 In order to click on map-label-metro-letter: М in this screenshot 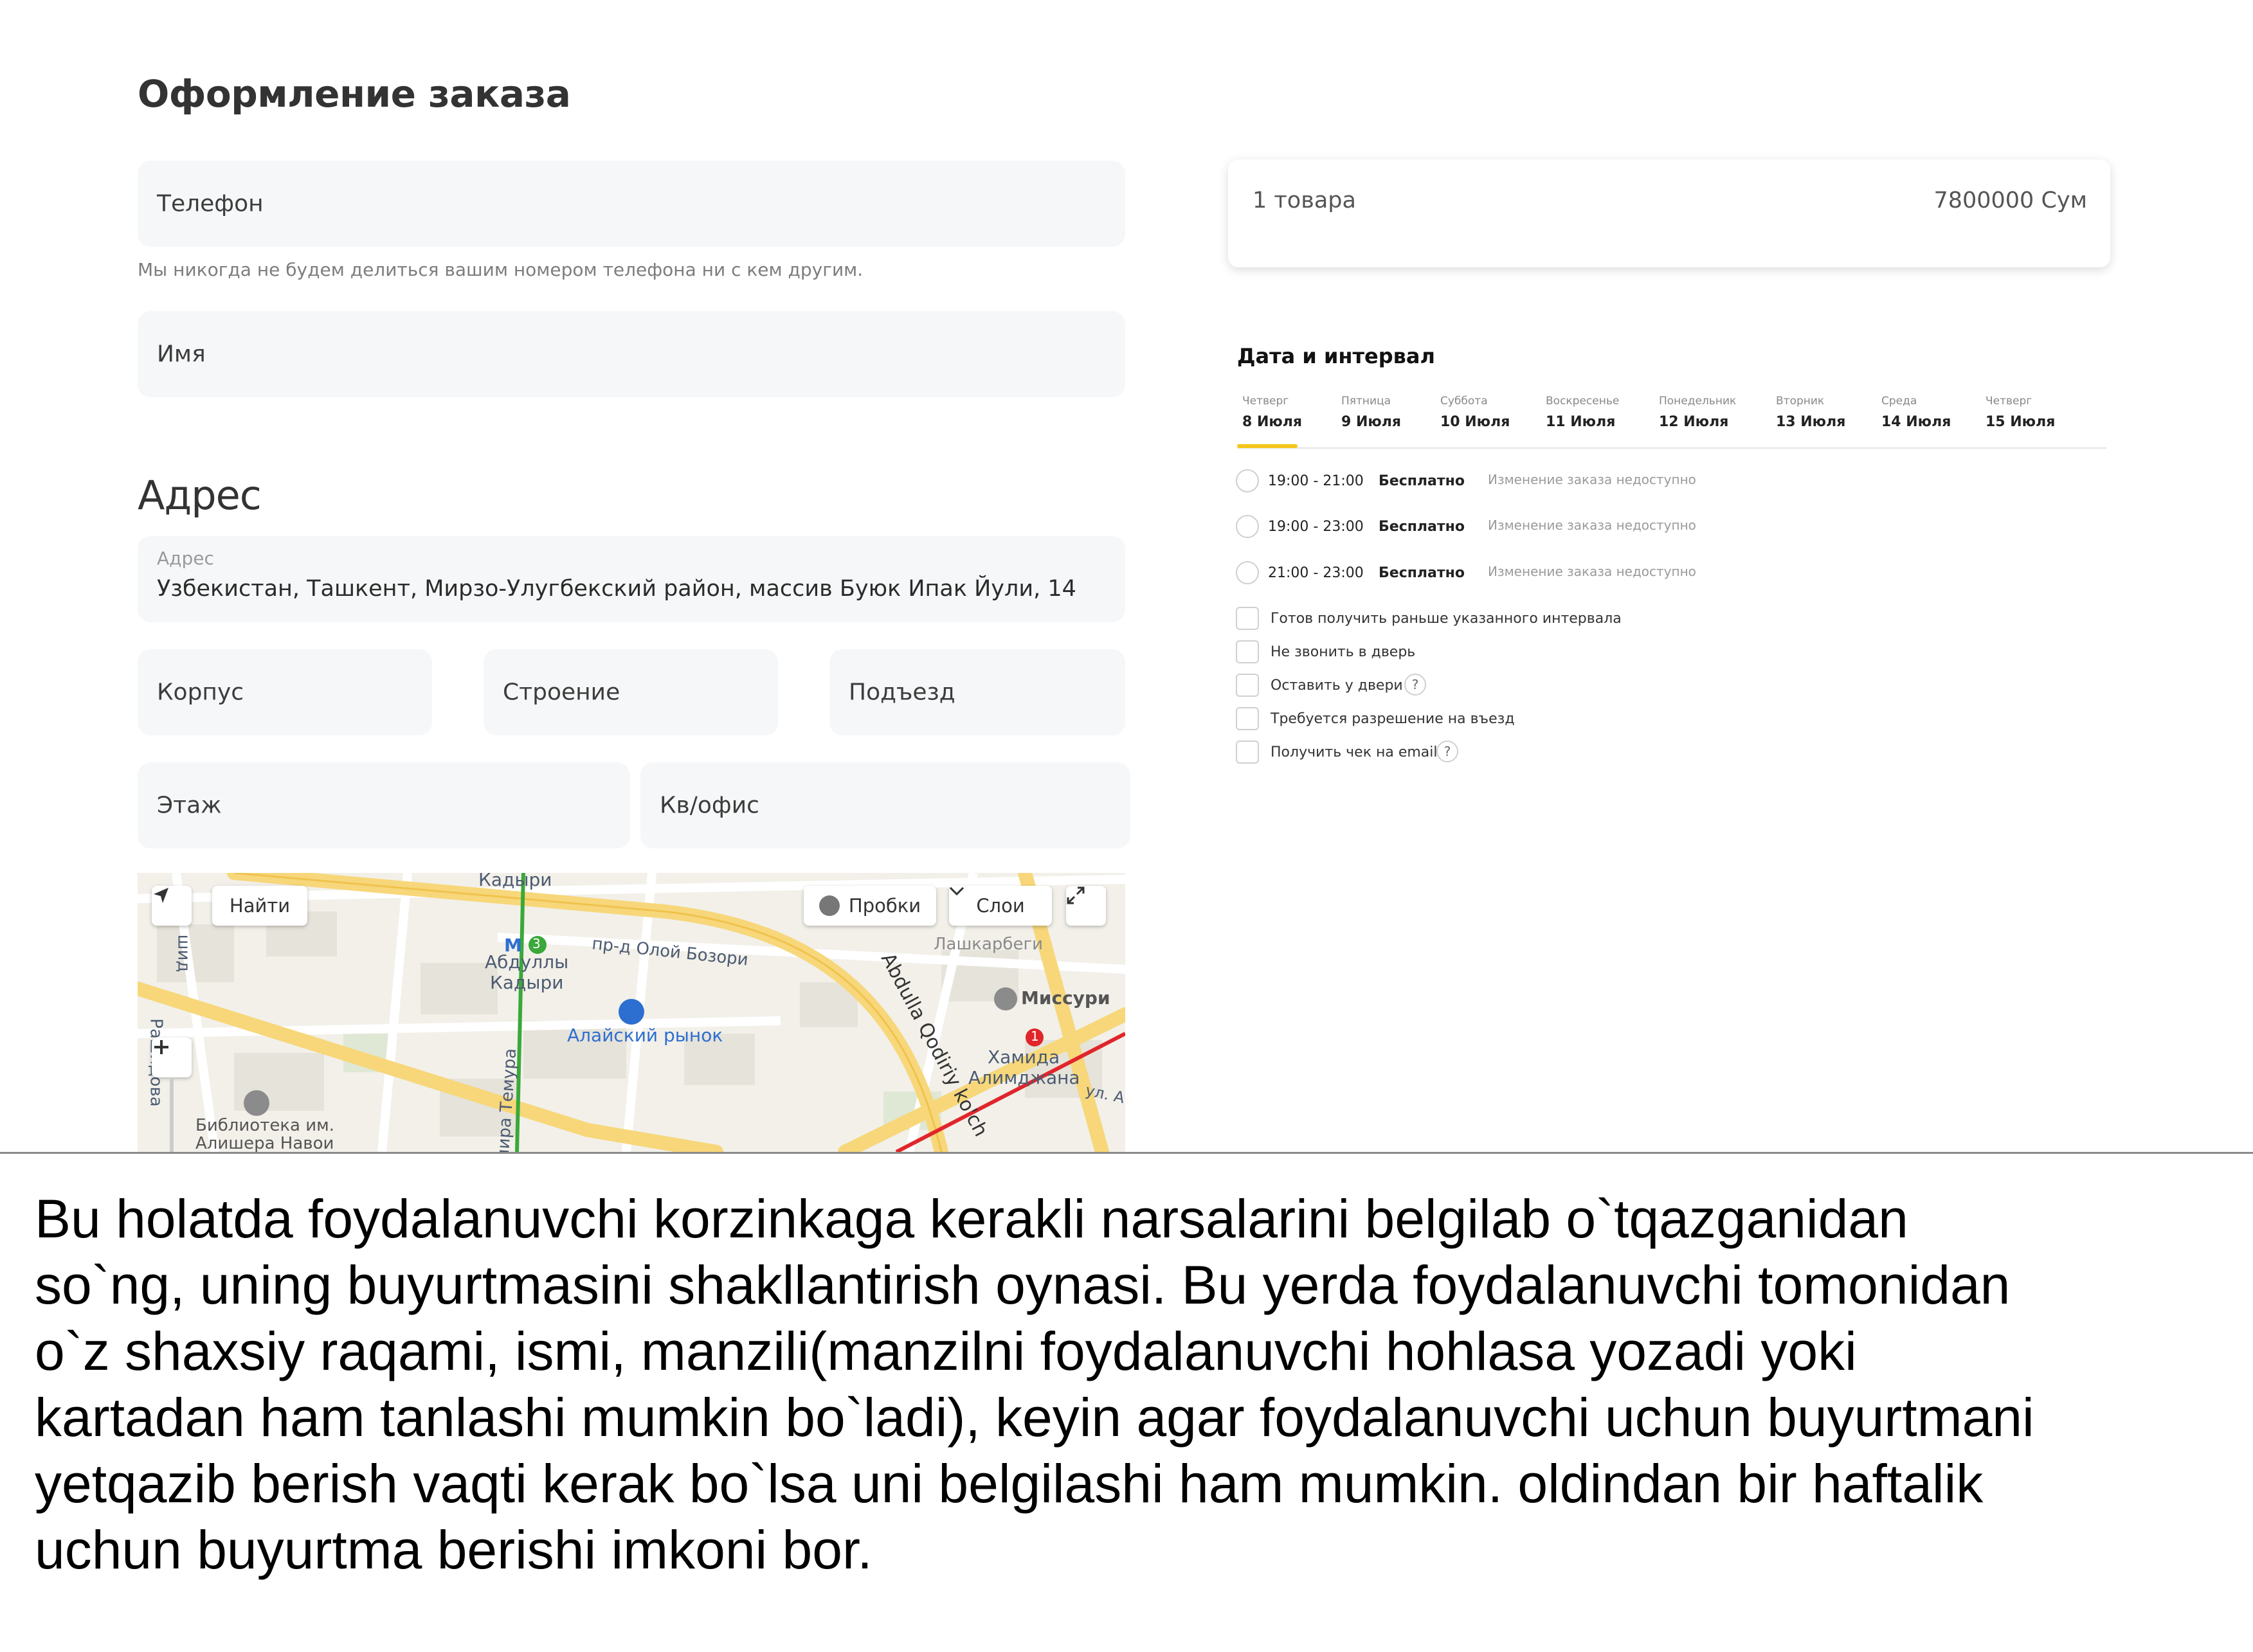, I will do `click(513, 945)`.